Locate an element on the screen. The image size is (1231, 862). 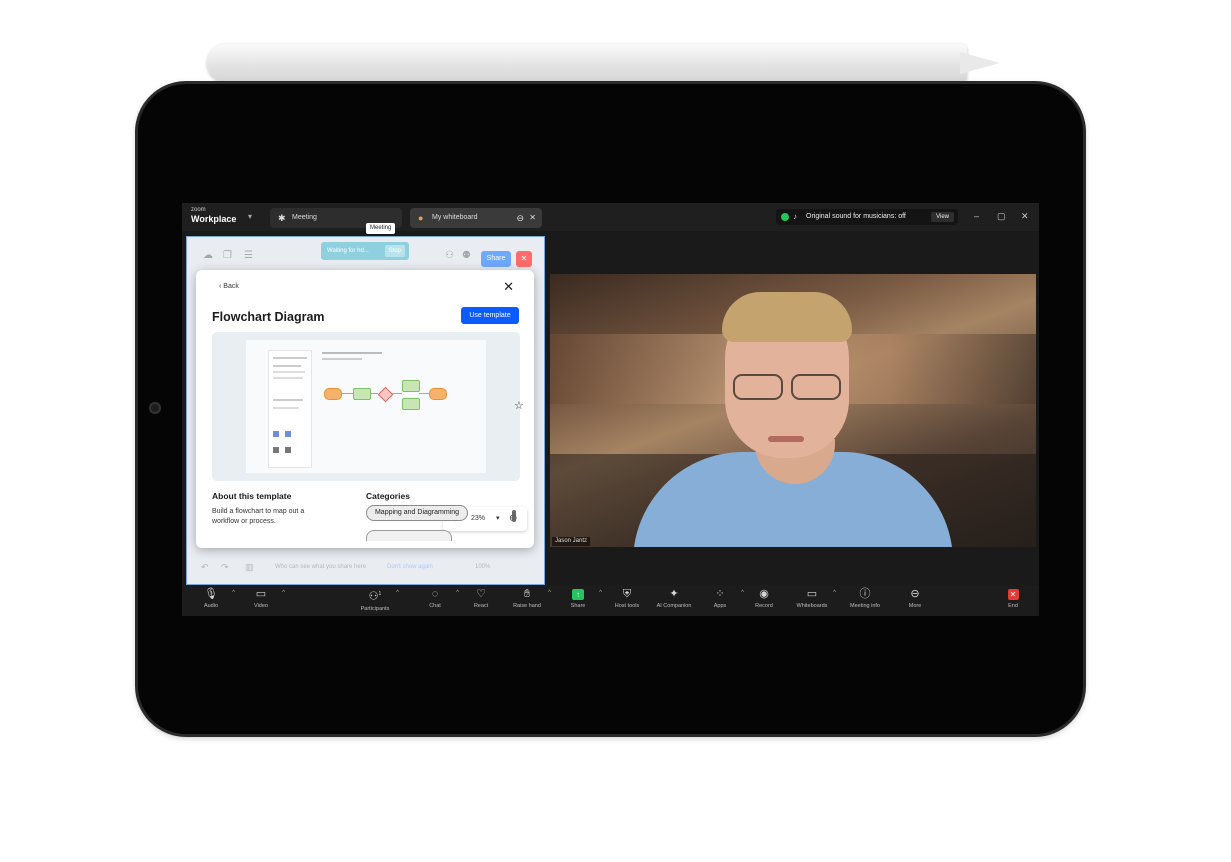
people-icon: ⚇ is located at coordinates (449, 255).